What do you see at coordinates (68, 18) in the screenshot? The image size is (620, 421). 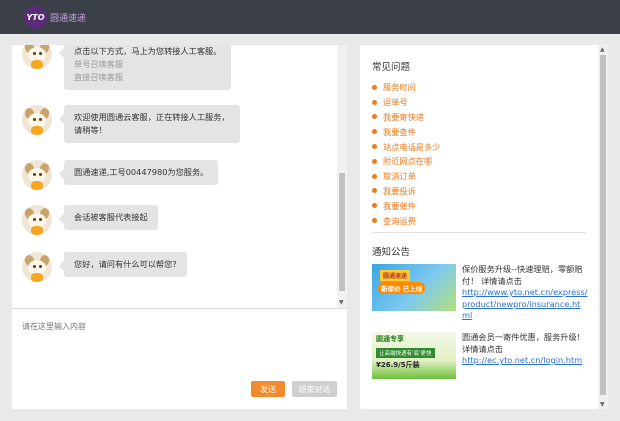 I see `brand-name: 圆通速递` at bounding box center [68, 18].